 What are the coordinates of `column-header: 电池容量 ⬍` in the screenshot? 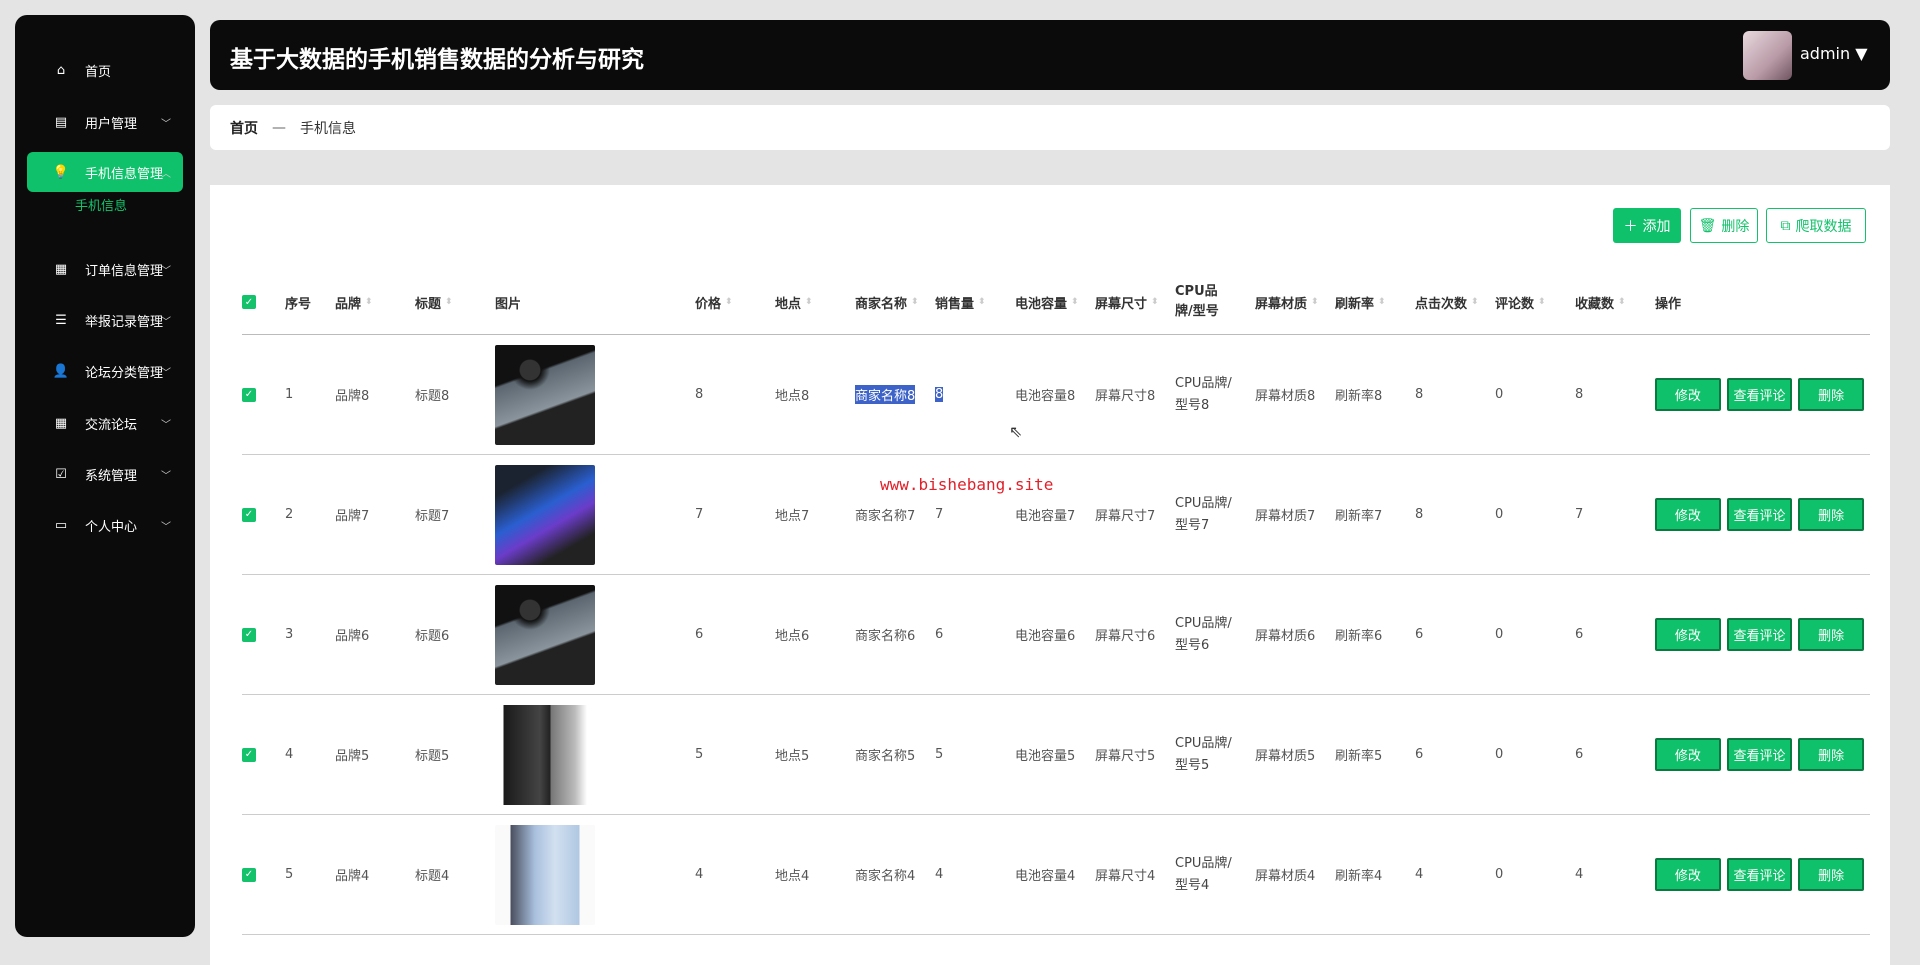 It's located at (1055, 302).